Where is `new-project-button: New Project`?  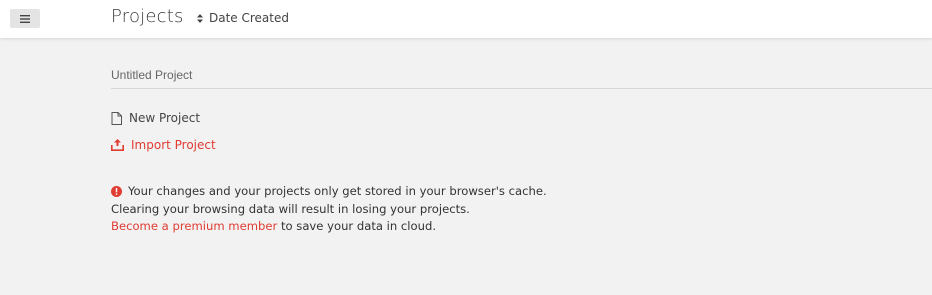 new-project-button: New Project is located at coordinates (155, 118).